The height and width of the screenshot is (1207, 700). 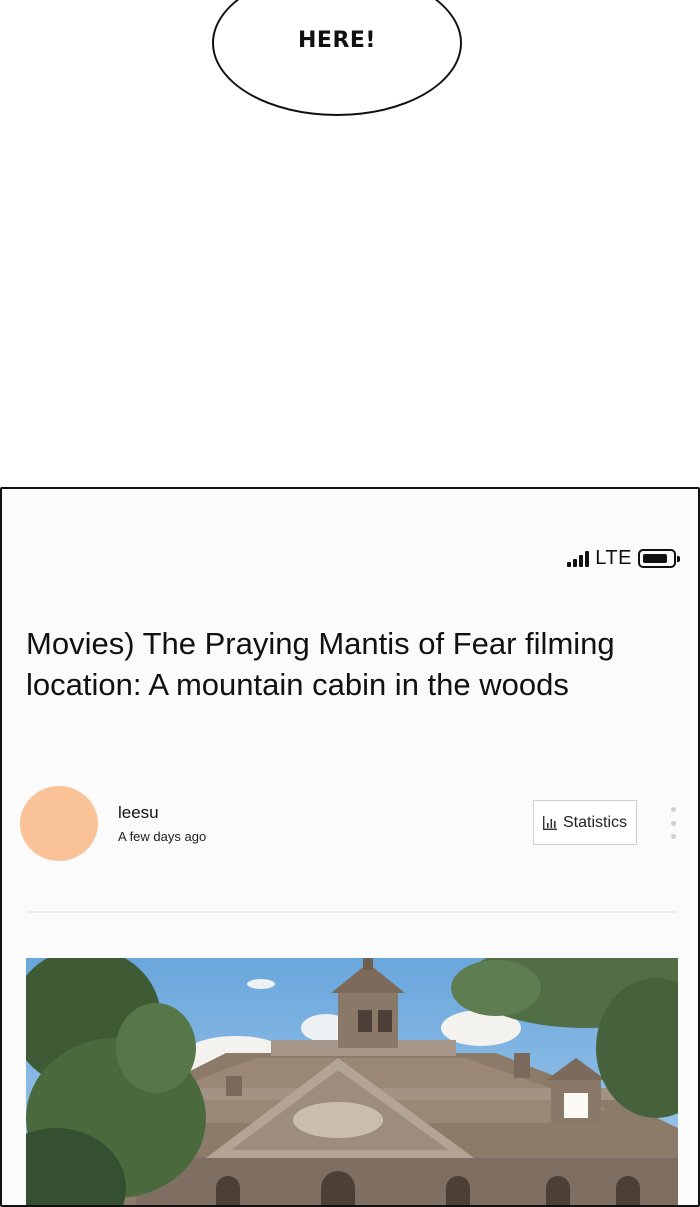 I want to click on battery-icon, so click(x=659, y=558).